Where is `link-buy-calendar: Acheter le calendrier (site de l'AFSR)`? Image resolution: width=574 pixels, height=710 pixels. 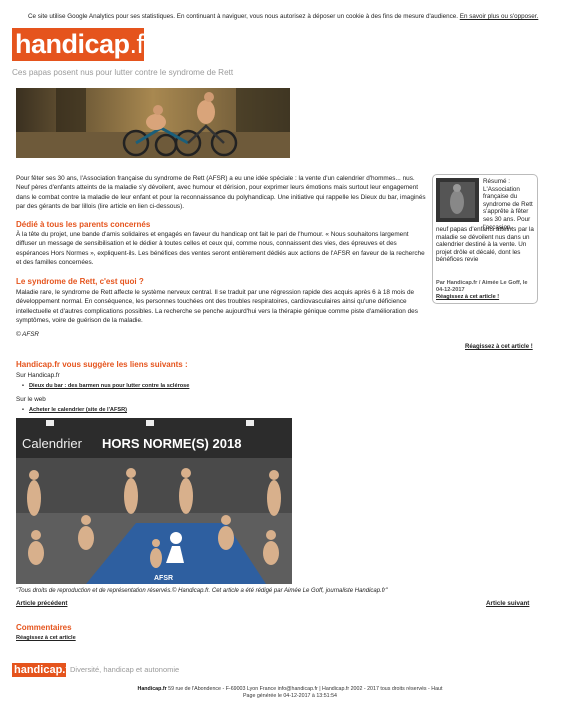
link-buy-calendar: Acheter le calendrier (site de l'AFSR) is located at coordinates (74, 410).